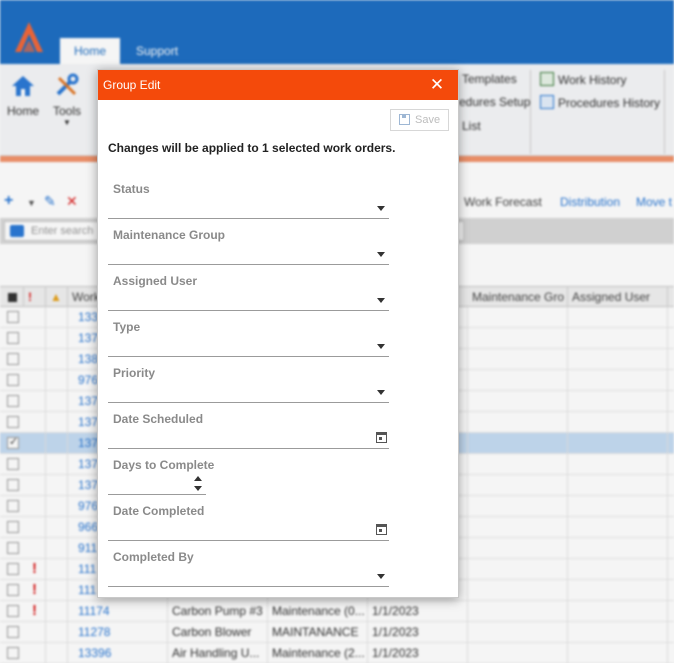  I want to click on maintenance-group-label: Maintenance Group, so click(169, 235).